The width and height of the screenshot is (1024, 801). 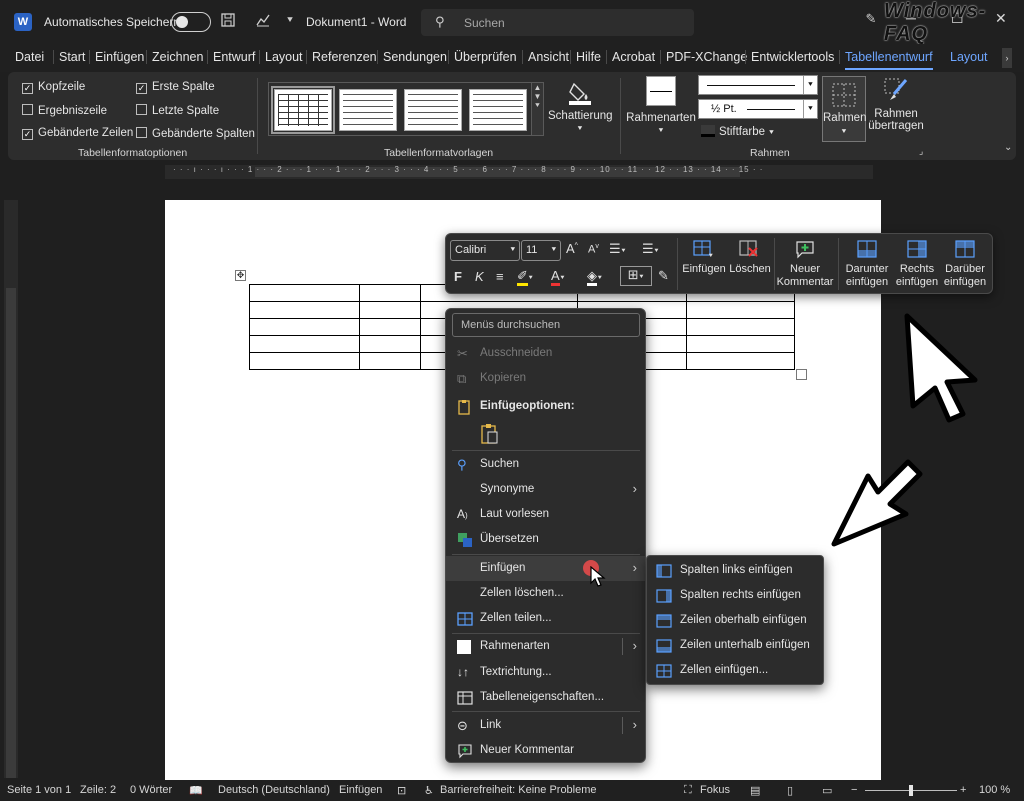 I want to click on insert-right-button: Rechts einfügen, so click(x=917, y=264).